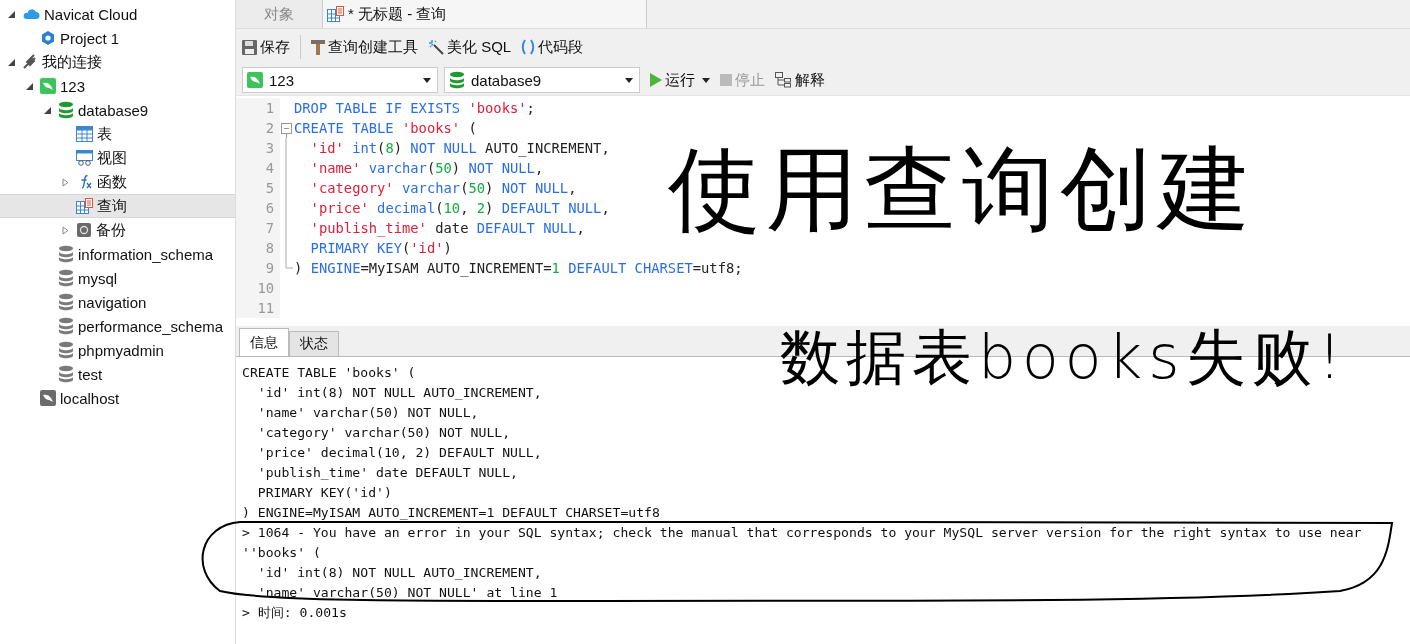 This screenshot has width=1410, height=644. What do you see at coordinates (552, 47) in the screenshot?
I see `toolbar-button: 代码段` at bounding box center [552, 47].